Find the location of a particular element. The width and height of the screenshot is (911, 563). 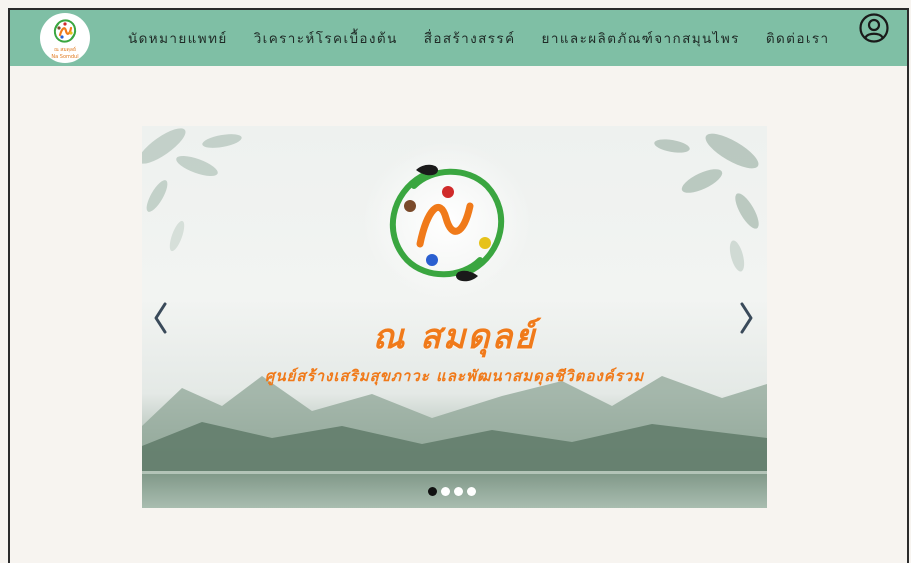

slide-brand-logo-icon is located at coordinates (447, 223).